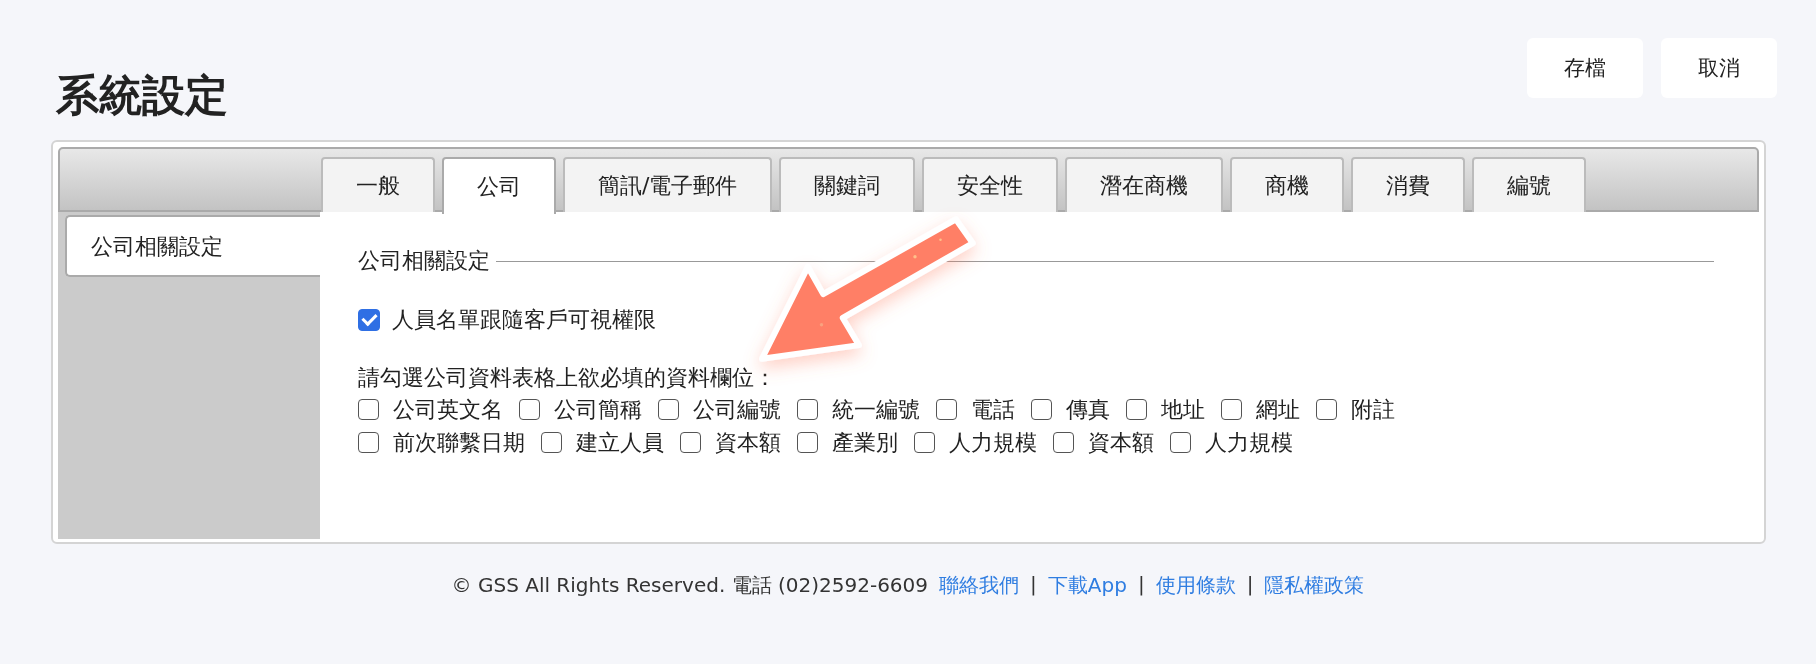 The height and width of the screenshot is (664, 1816). Describe the element at coordinates (459, 443) in the screenshot. I see `checkbox-label: 前次聯繫日期` at that location.